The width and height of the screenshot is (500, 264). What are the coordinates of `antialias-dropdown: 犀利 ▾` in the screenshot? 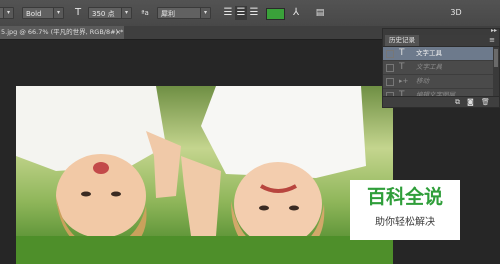 It's located at (184, 13).